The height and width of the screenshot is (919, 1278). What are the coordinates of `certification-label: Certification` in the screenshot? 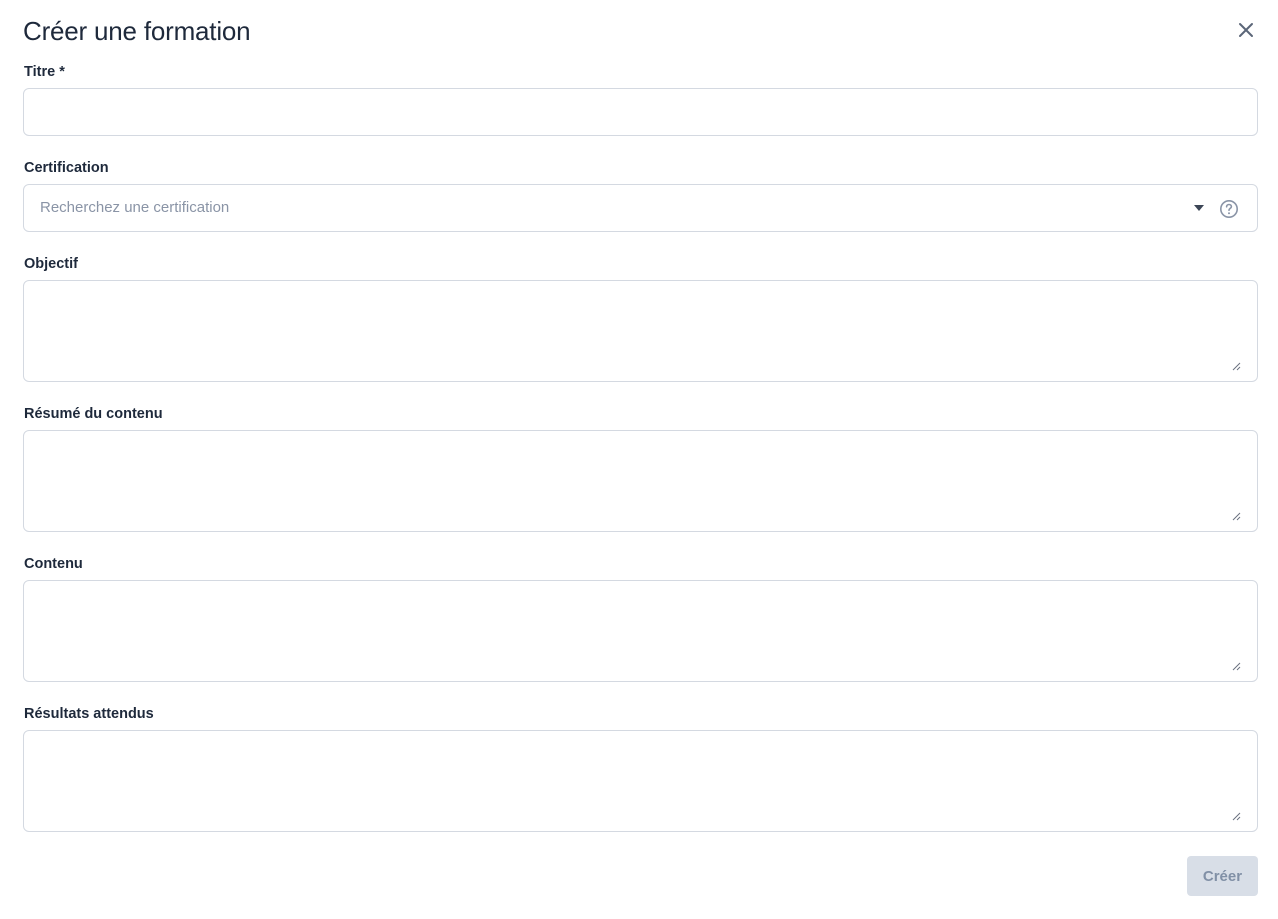 It's located at (66, 168).